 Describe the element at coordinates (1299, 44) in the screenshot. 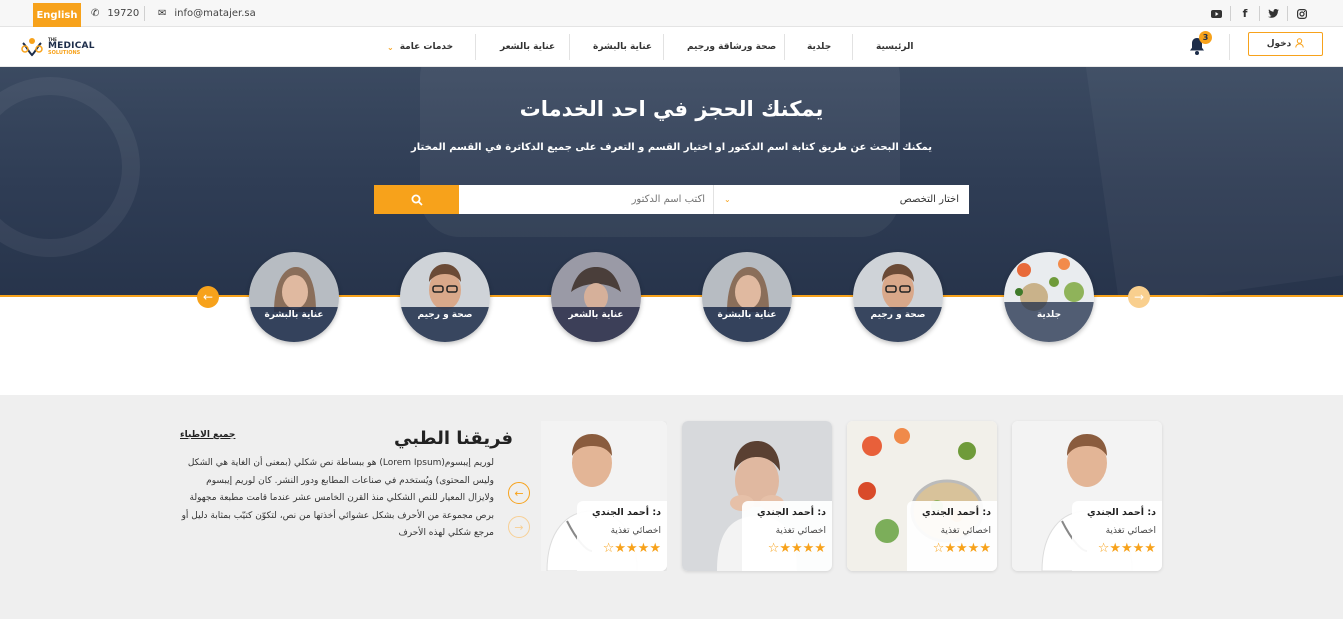

I see `user-icon` at that location.